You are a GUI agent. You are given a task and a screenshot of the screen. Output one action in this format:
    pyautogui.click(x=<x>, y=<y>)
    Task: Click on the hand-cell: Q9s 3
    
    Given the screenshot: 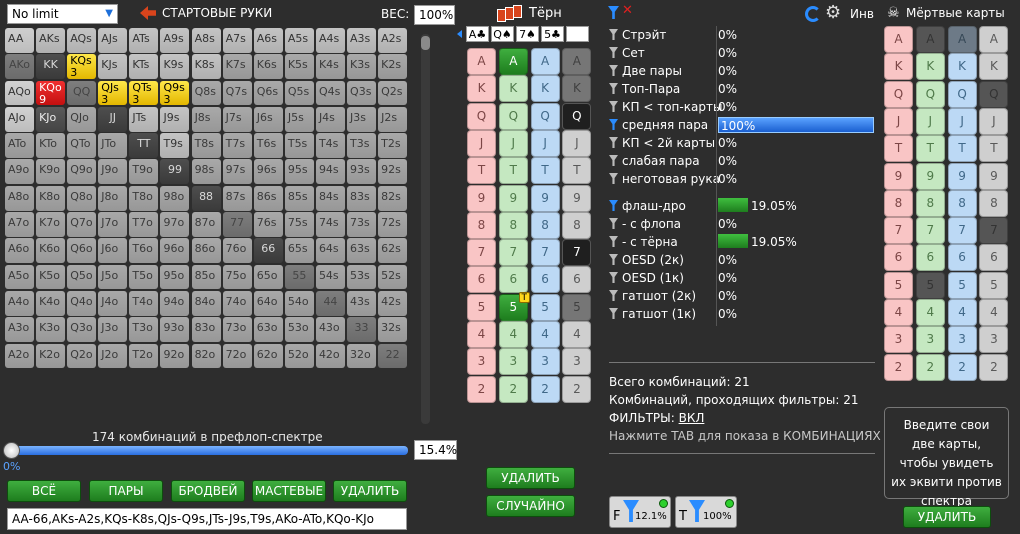 What is the action you would take?
    pyautogui.click(x=175, y=93)
    